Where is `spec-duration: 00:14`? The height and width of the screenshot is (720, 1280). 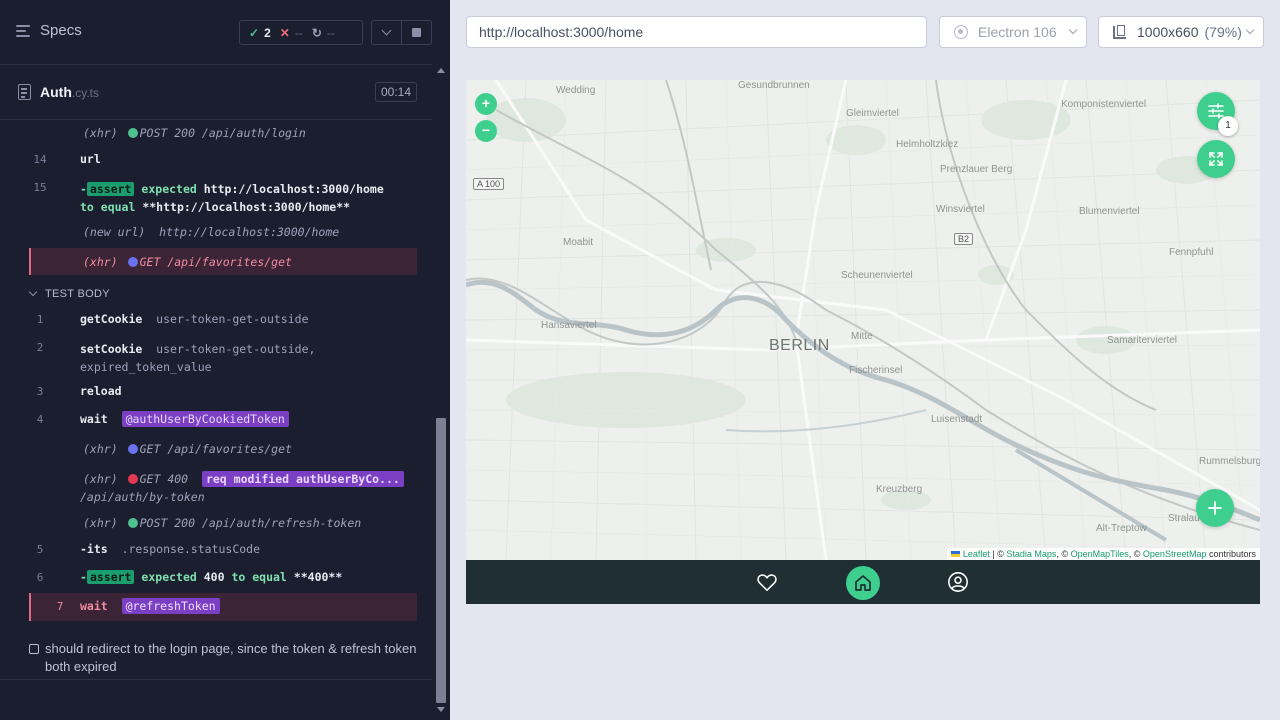 spec-duration: 00:14 is located at coordinates (396, 92).